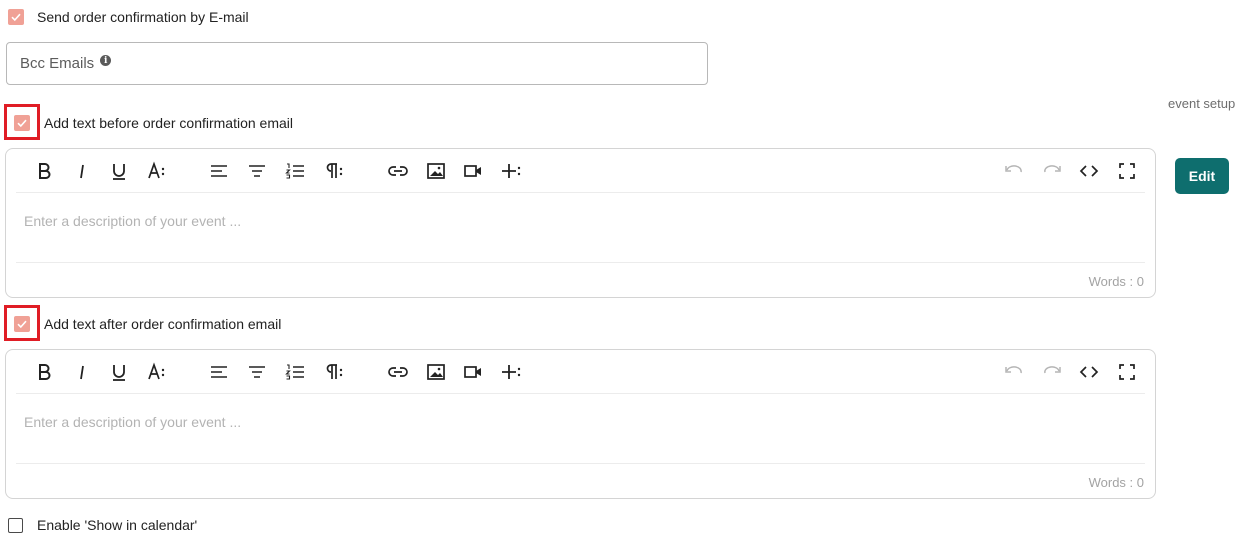  I want to click on send-confirmation-label: Send order confirmation by E-mail, so click(143, 17).